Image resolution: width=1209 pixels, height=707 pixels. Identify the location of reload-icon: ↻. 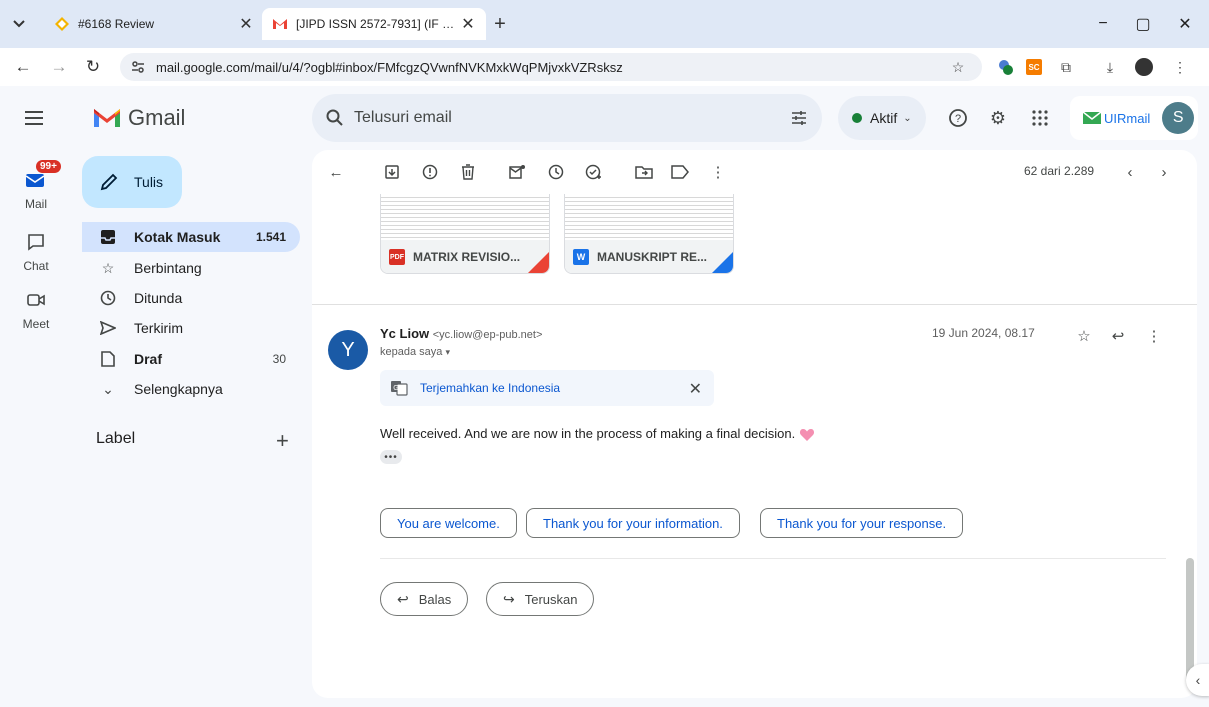
(93, 67).